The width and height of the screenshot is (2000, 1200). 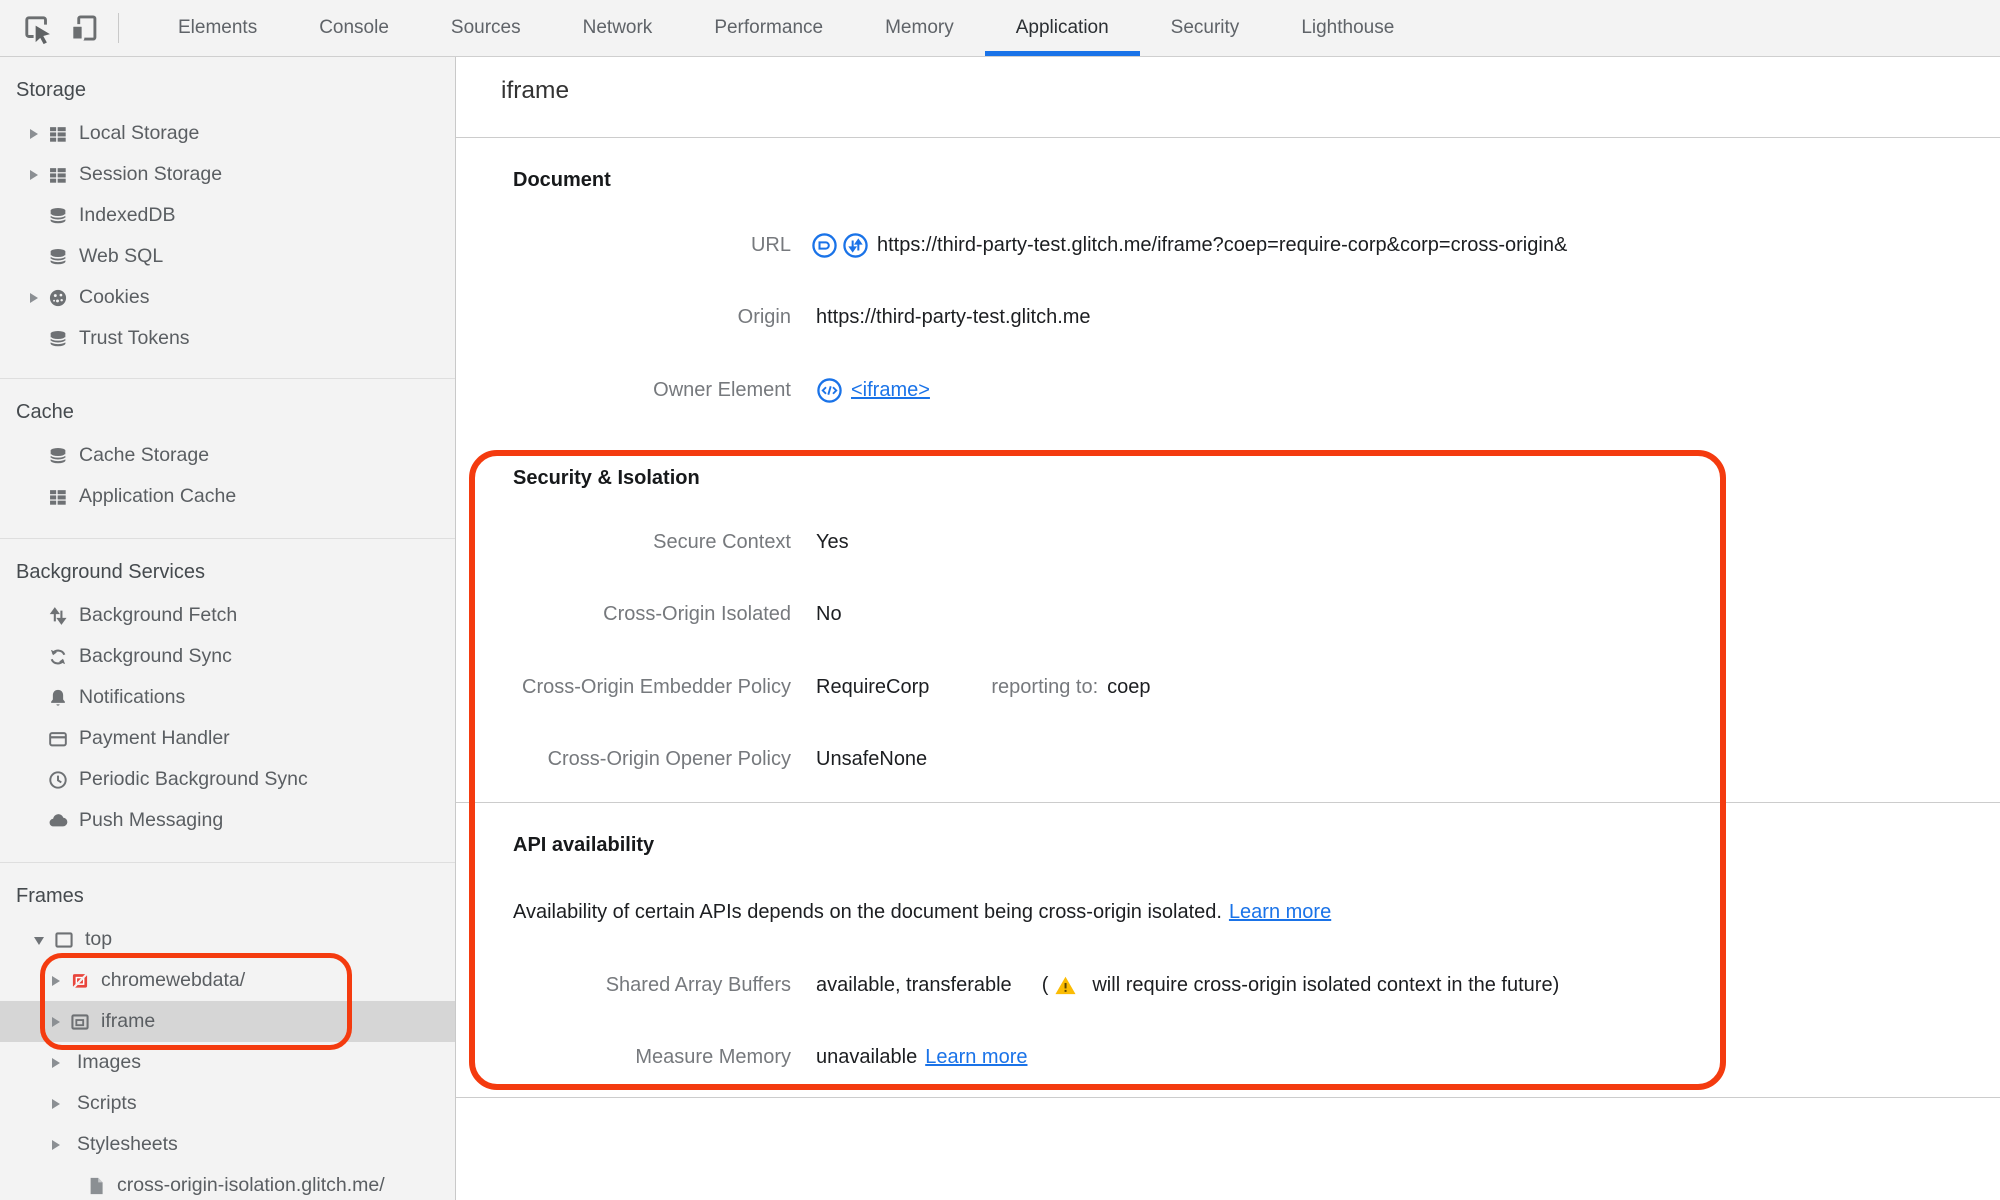 I want to click on sidebar-item-indexeddb: IndexedDB, so click(x=227, y=215).